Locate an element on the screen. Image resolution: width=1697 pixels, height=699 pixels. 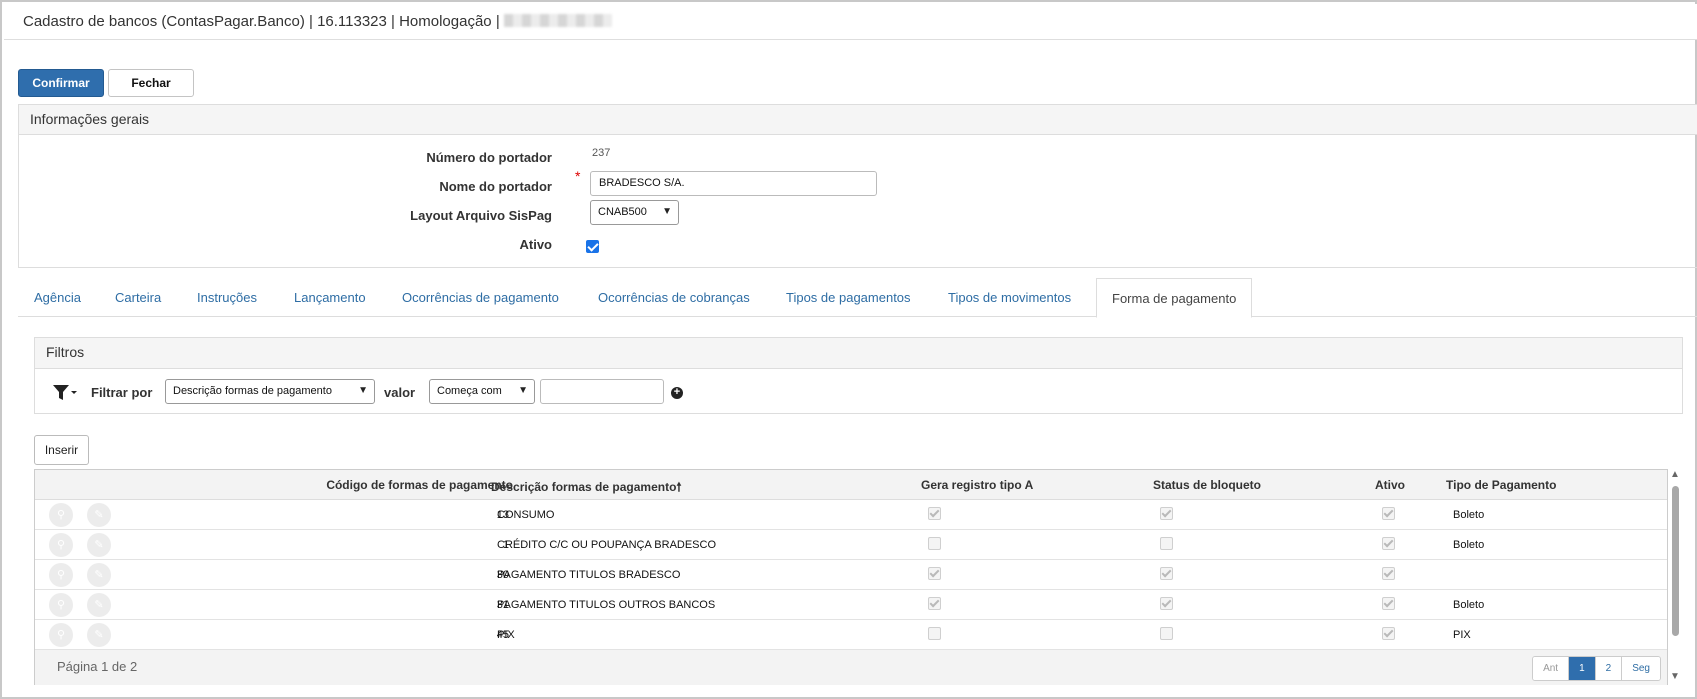
tab-carteira: Carteira is located at coordinates (138, 297).